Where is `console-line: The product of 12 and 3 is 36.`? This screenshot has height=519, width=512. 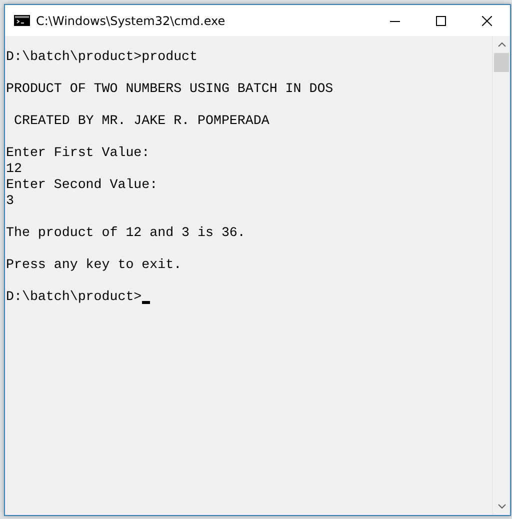 console-line: The product of 12 and 3 is 36. is located at coordinates (126, 233).